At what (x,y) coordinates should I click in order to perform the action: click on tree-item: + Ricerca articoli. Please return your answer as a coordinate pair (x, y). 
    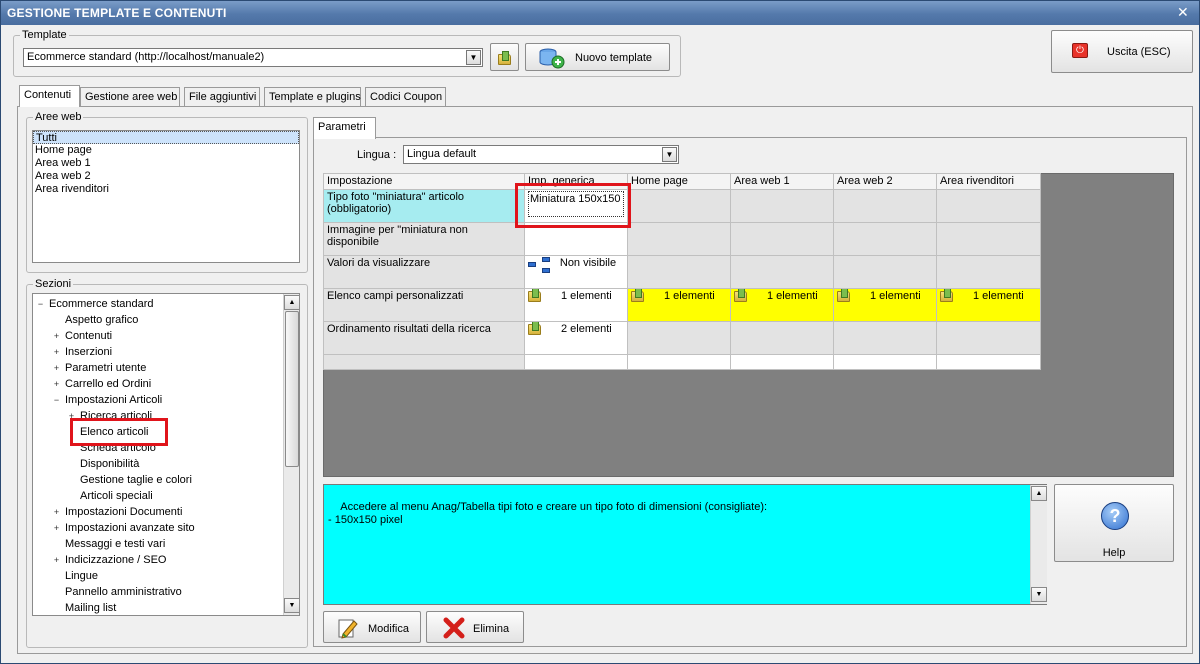
    Looking at the image, I should click on (109, 416).